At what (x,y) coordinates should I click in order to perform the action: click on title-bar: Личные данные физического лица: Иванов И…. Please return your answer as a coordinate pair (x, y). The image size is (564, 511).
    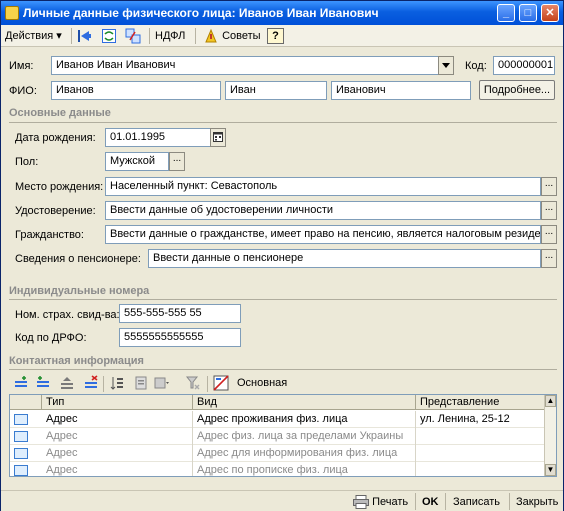
    Looking at the image, I should click on (282, 13).